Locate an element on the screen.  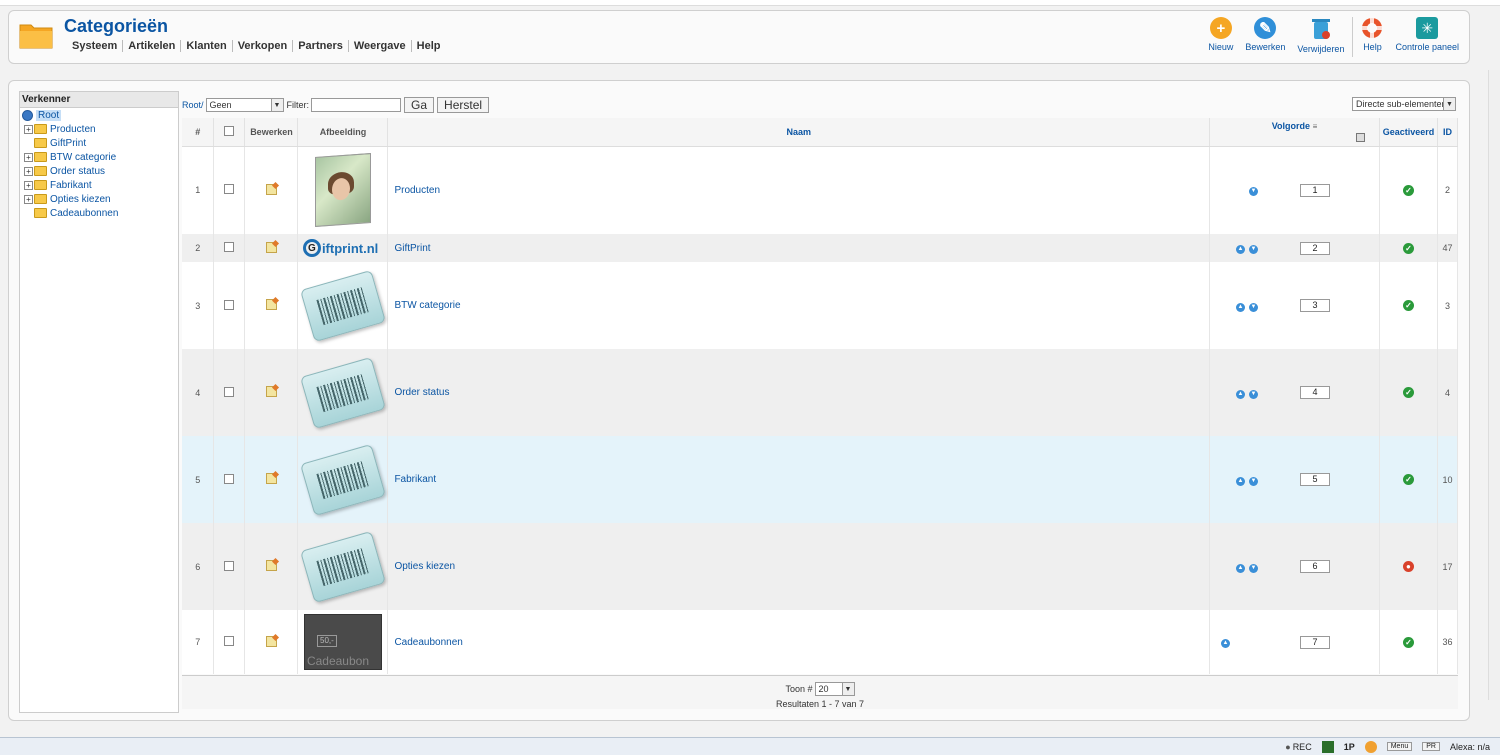
order-input: 3 is located at coordinates (1315, 305).